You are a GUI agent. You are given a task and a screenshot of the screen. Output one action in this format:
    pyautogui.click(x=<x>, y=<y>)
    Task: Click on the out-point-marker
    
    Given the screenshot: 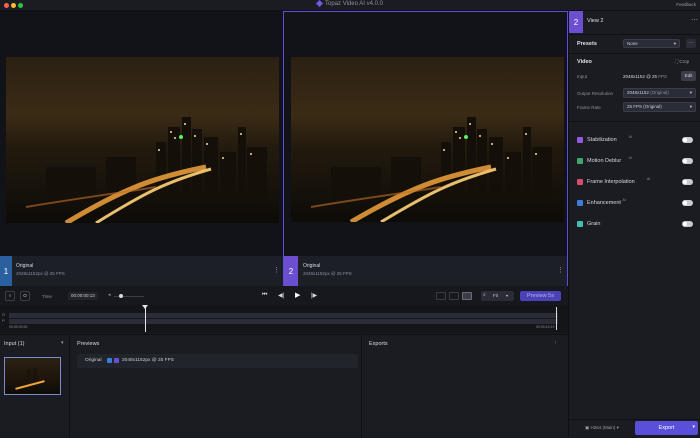 What is the action you would take?
    pyautogui.click(x=556, y=318)
    